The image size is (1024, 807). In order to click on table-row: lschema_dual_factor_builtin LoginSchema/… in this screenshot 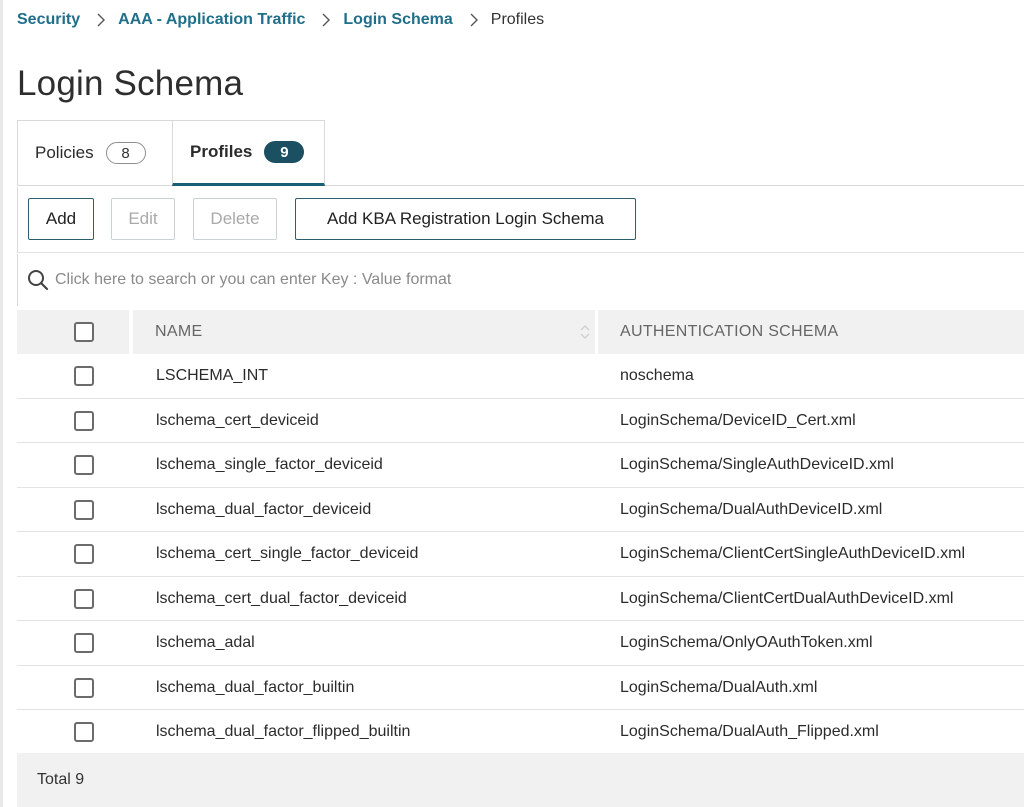, I will do `click(520, 688)`.